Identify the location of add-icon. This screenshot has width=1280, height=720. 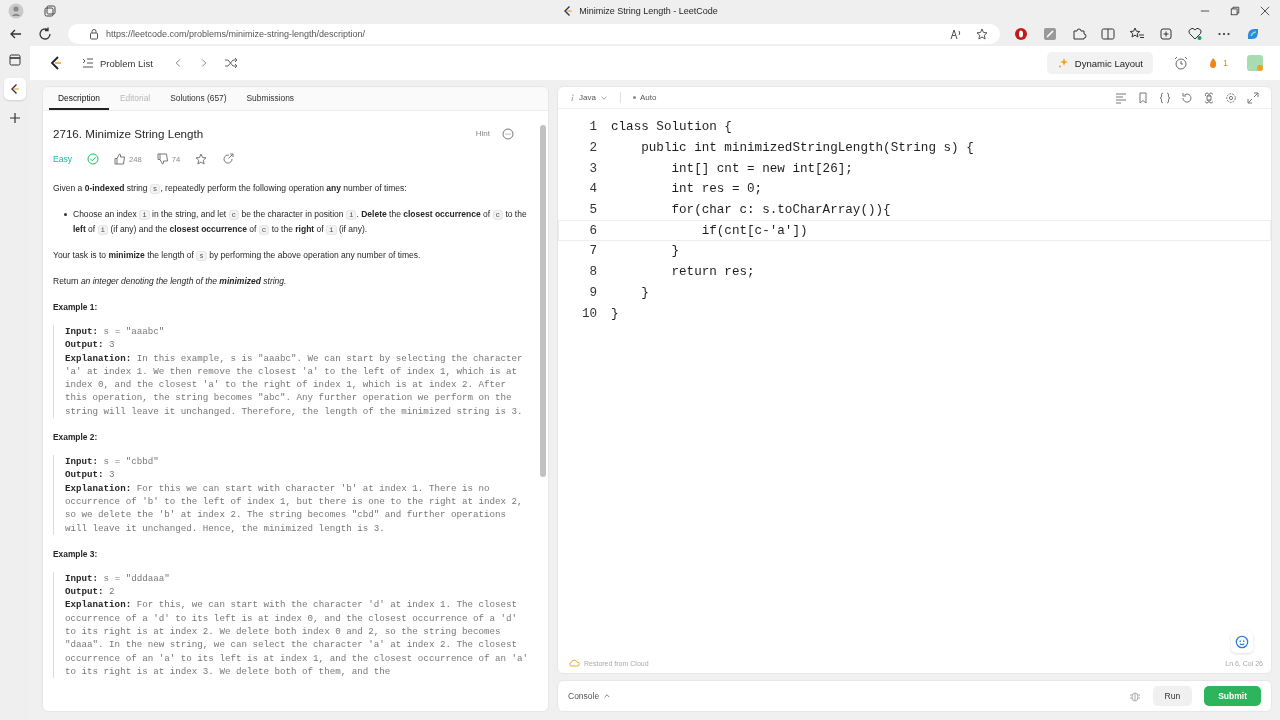
(15, 118).